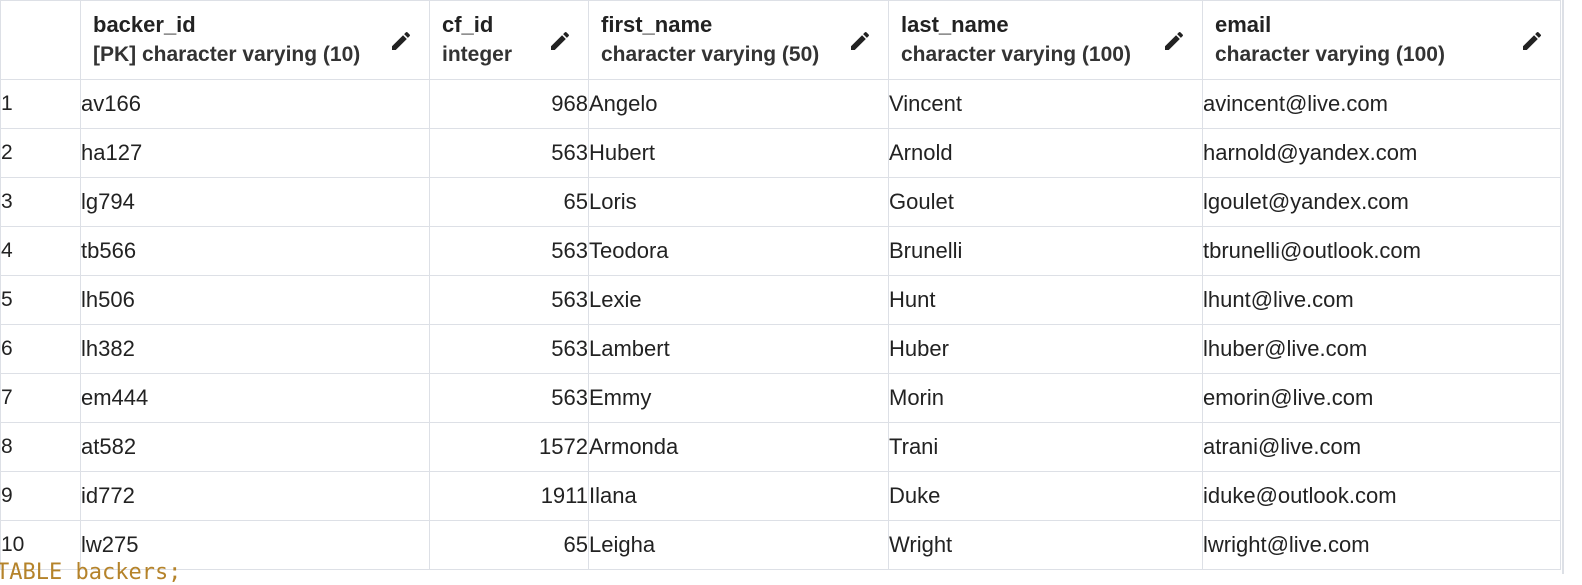  Describe the element at coordinates (40, 153) in the screenshot. I see `row-number: 2` at that location.